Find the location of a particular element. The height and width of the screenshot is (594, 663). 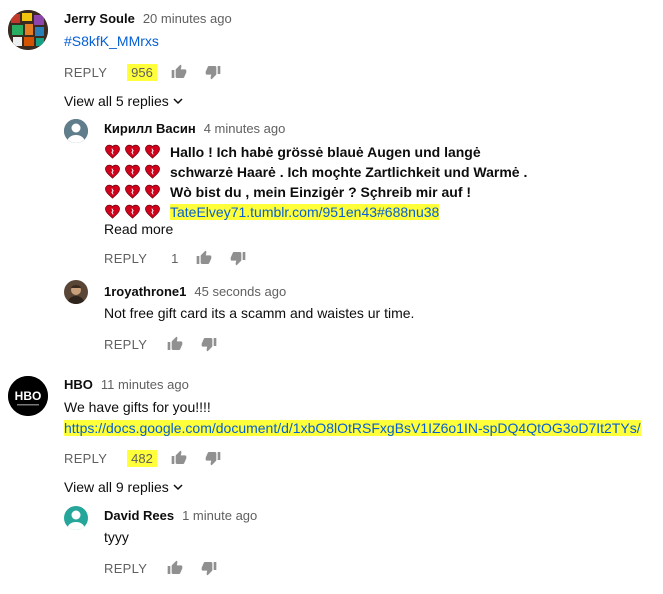

view-replies-label: View all 5 replies is located at coordinates (116, 101).